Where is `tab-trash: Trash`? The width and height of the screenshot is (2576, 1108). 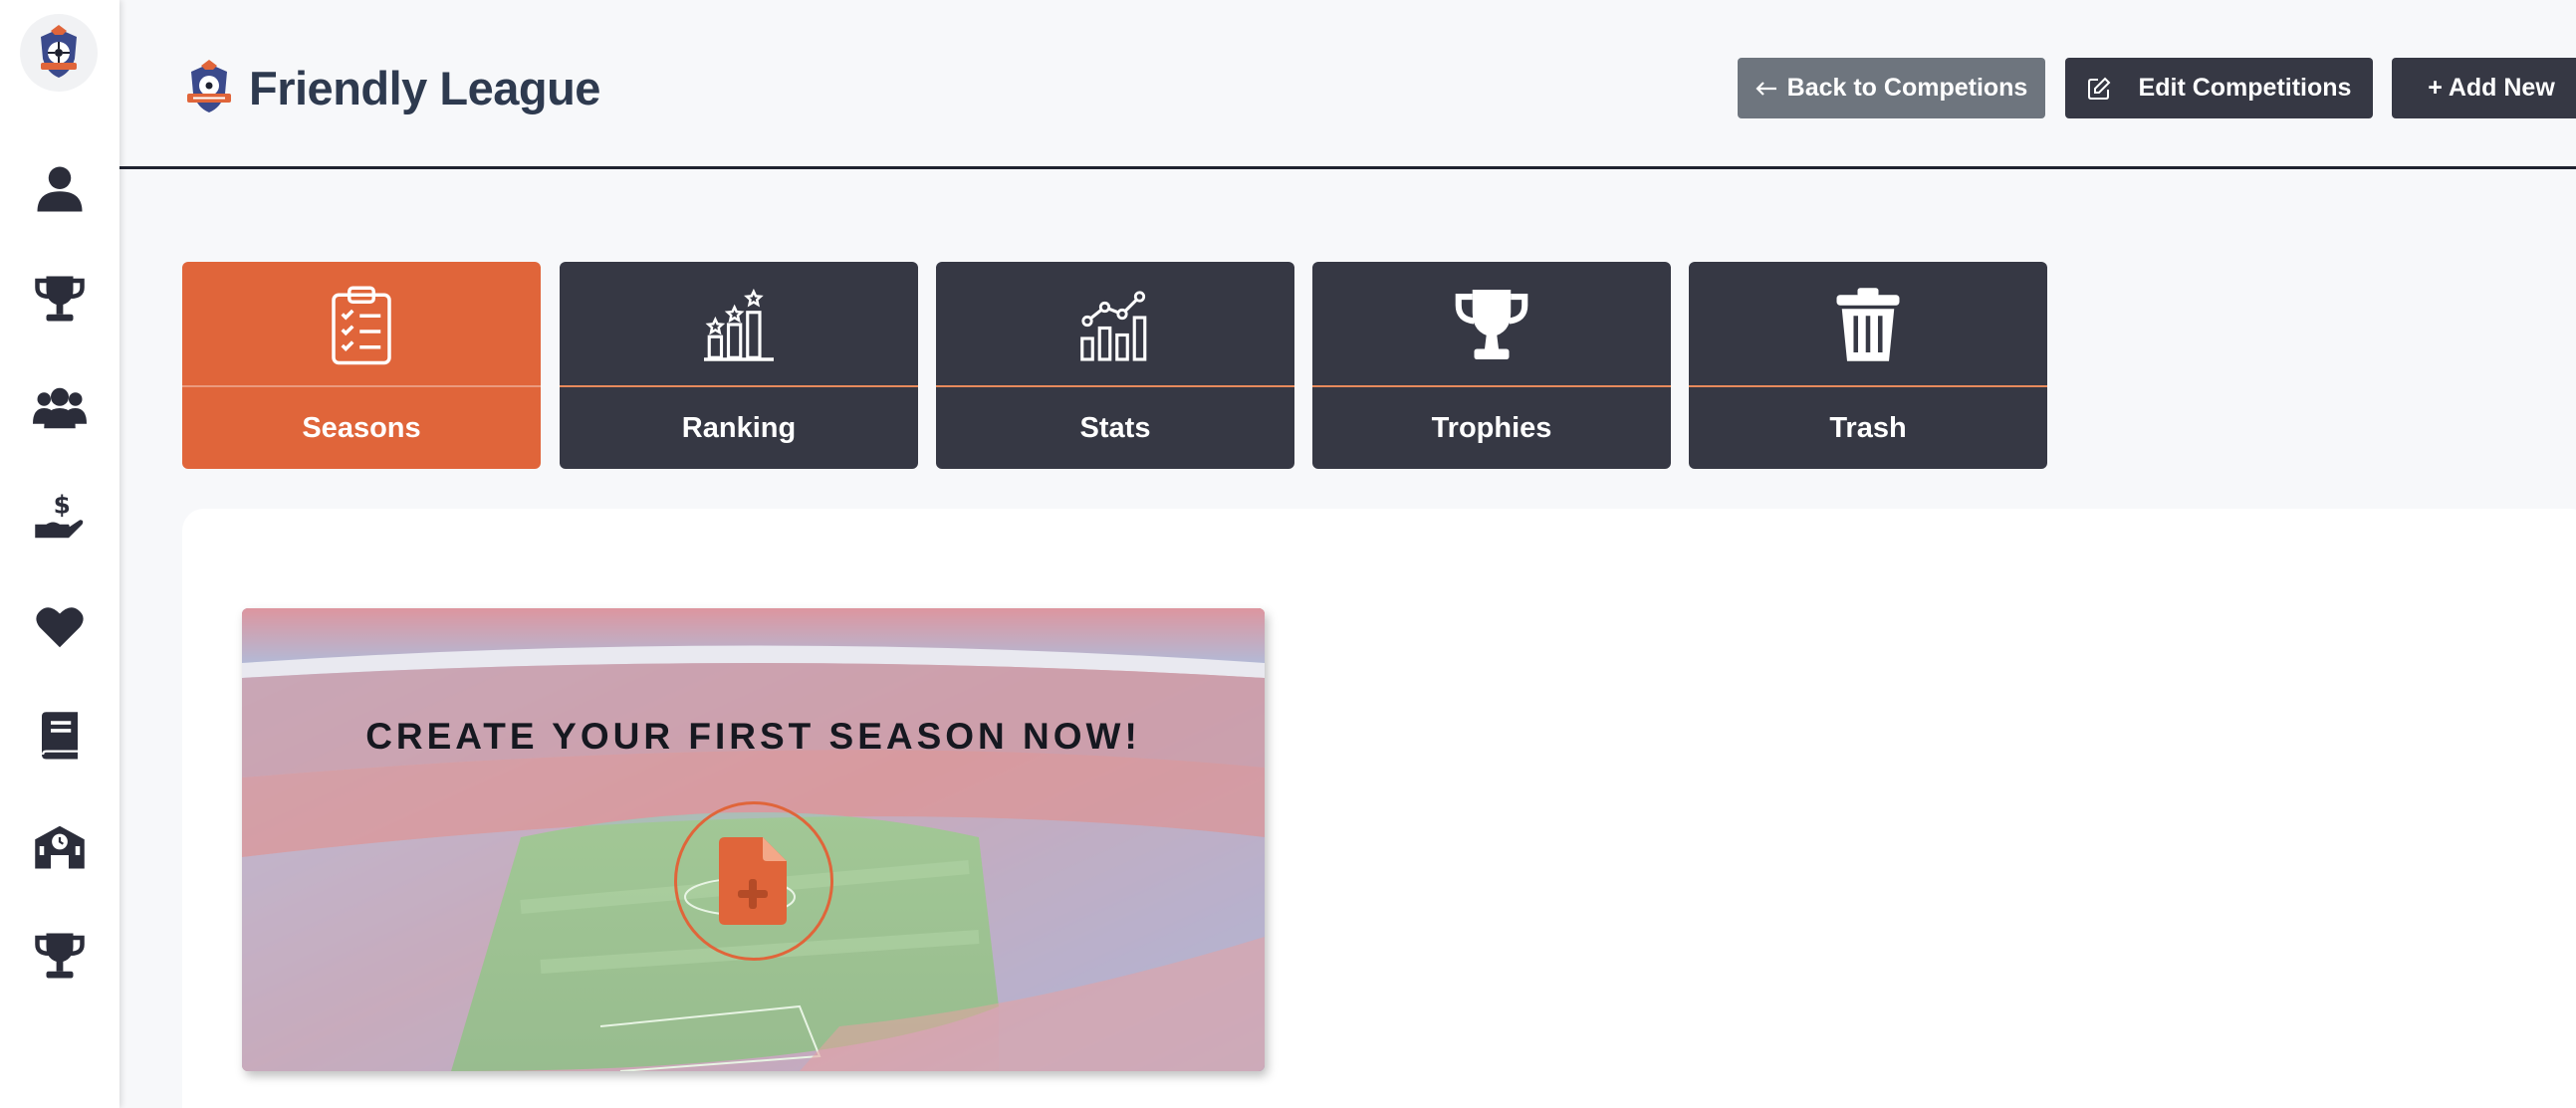 tab-trash: Trash is located at coordinates (1868, 365).